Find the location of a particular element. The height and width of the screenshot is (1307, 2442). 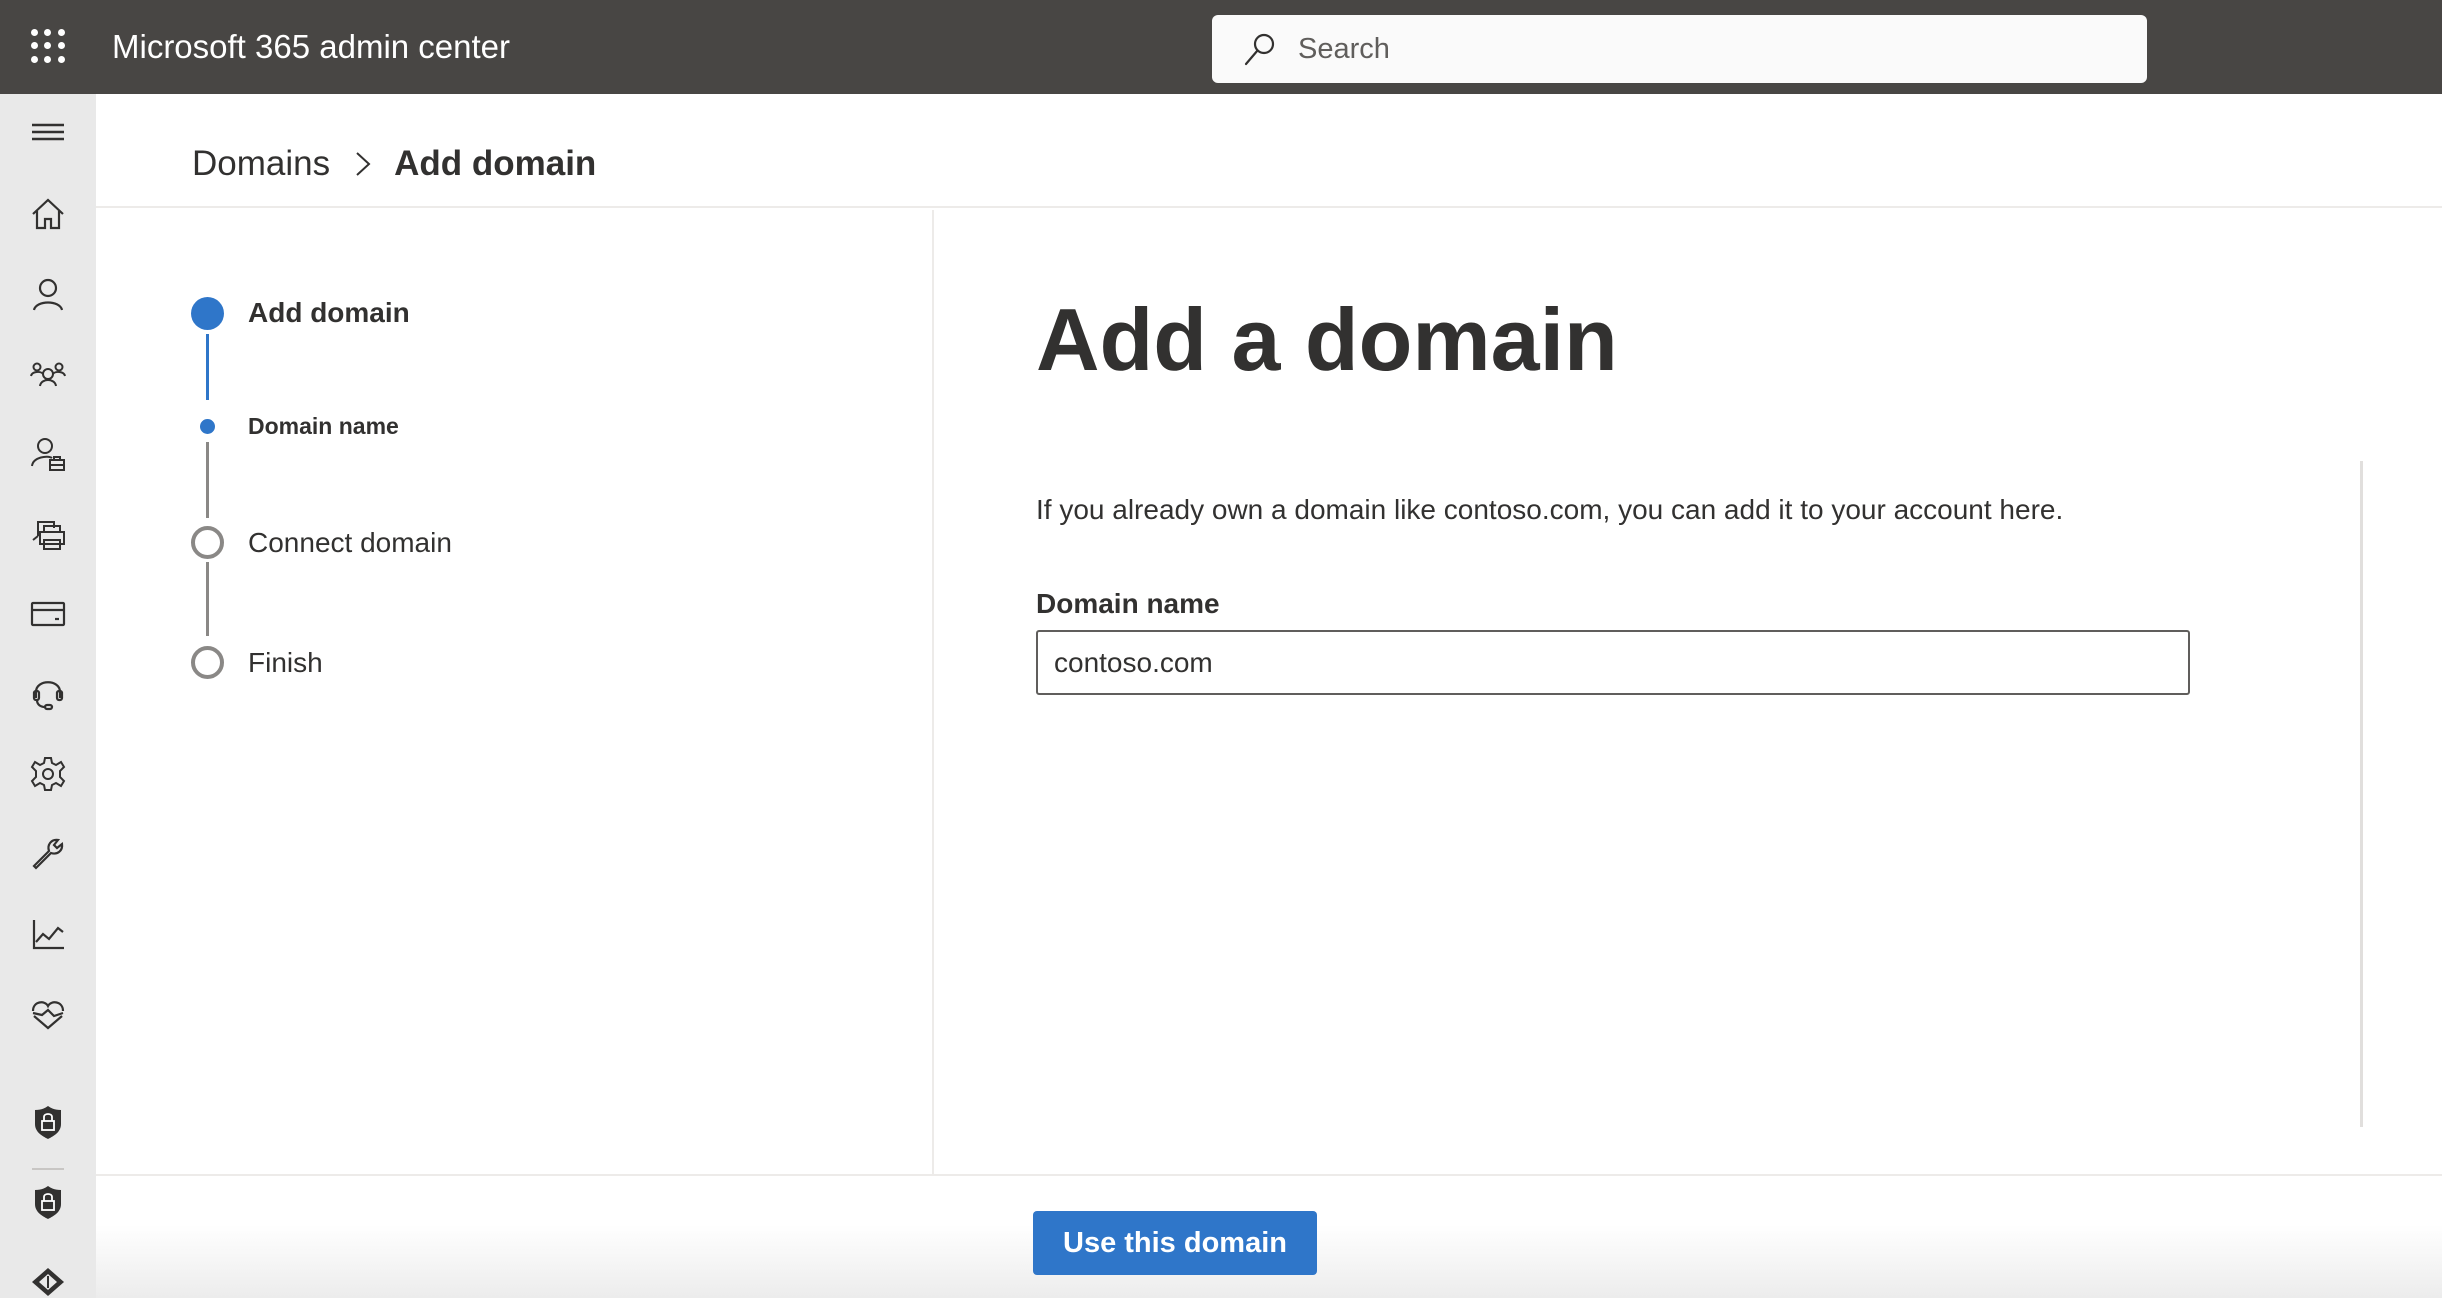

search-input is located at coordinates (1698, 49).